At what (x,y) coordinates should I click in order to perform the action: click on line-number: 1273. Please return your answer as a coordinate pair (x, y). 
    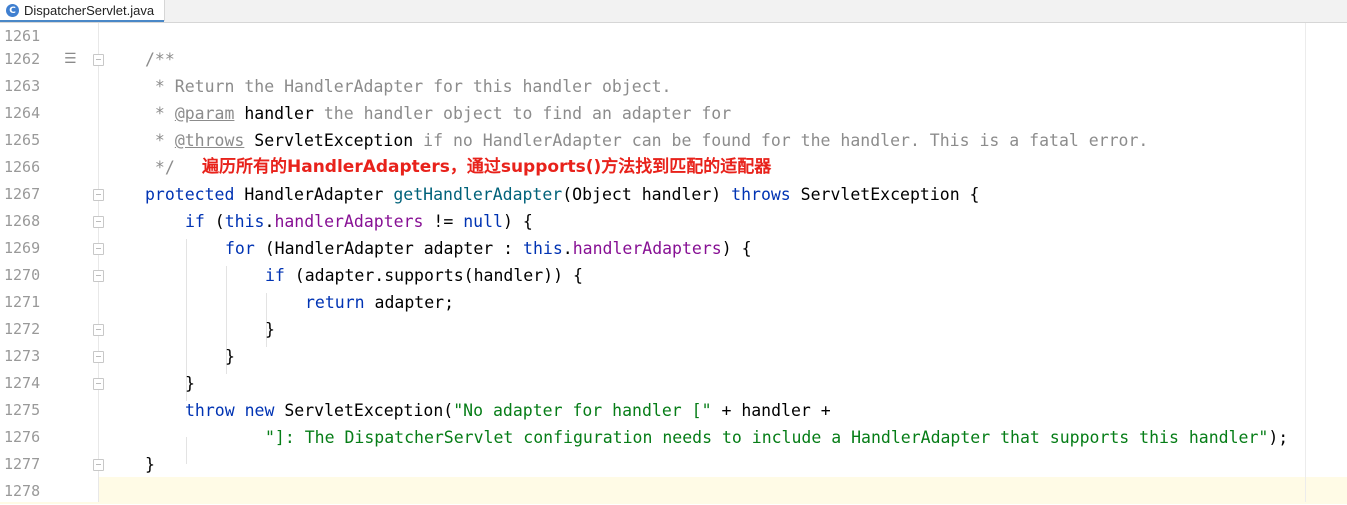
    Looking at the image, I should click on (22, 356).